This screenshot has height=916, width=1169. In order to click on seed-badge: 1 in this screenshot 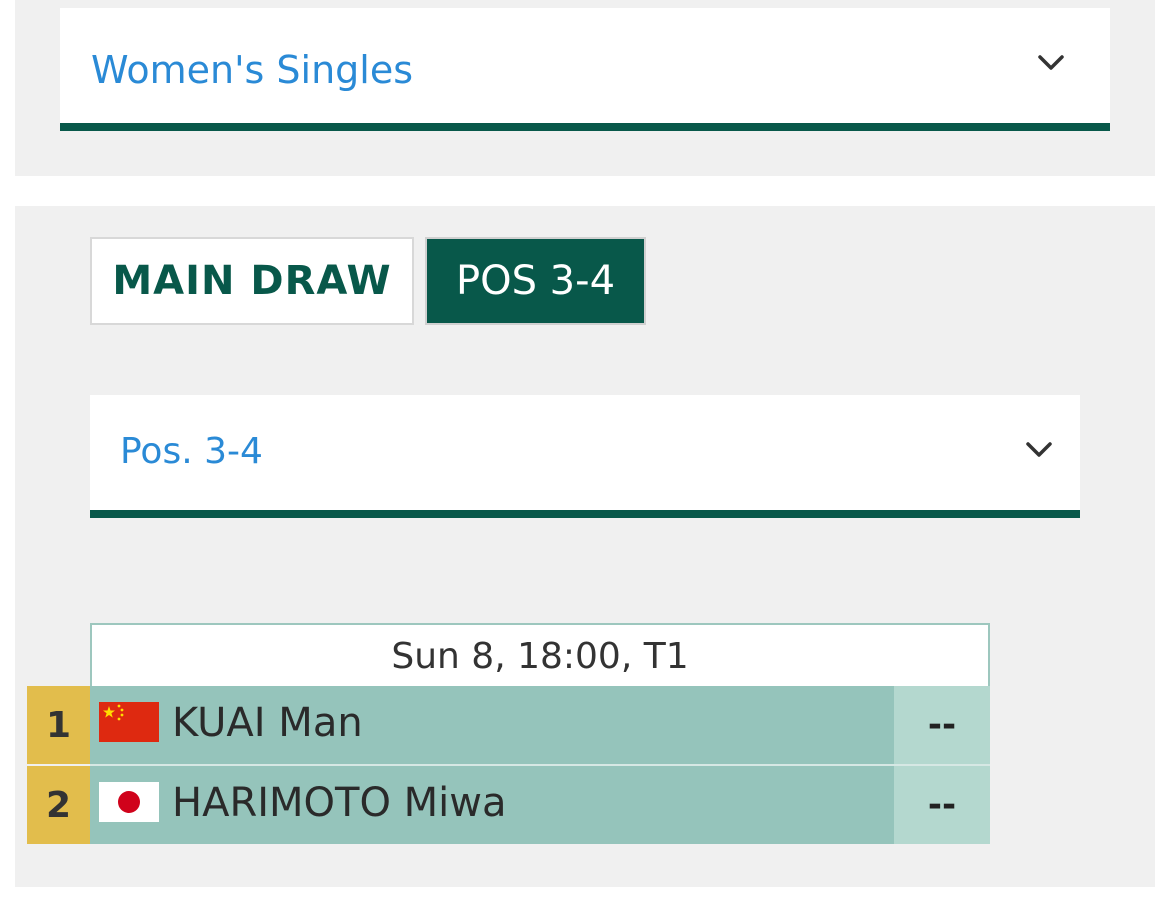, I will do `click(58, 725)`.